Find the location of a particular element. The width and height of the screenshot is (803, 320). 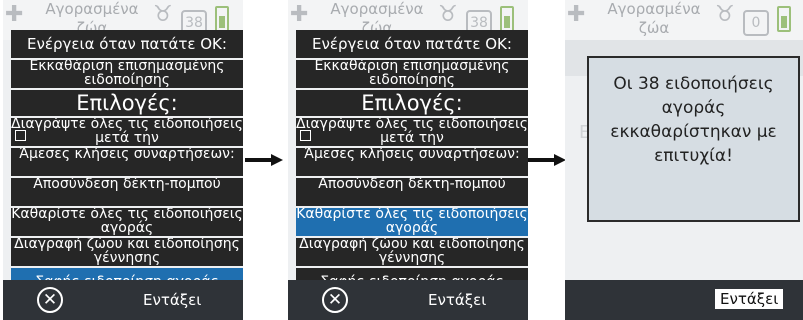

notification-count: 0 is located at coordinates (756, 23).